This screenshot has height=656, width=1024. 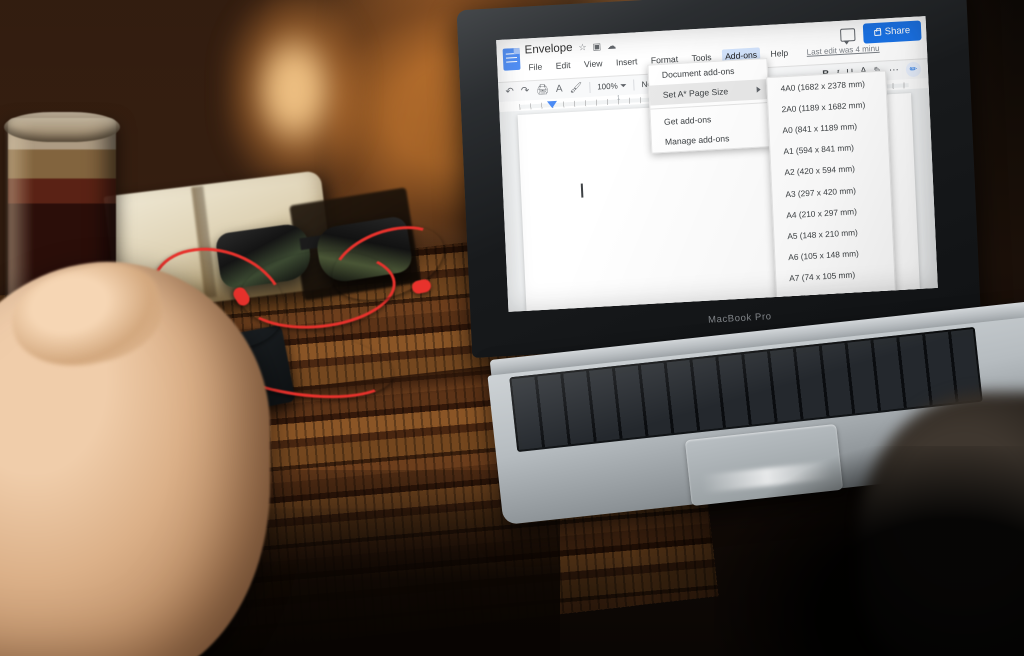 I want to click on background-light-hotspot, so click(x=294, y=95).